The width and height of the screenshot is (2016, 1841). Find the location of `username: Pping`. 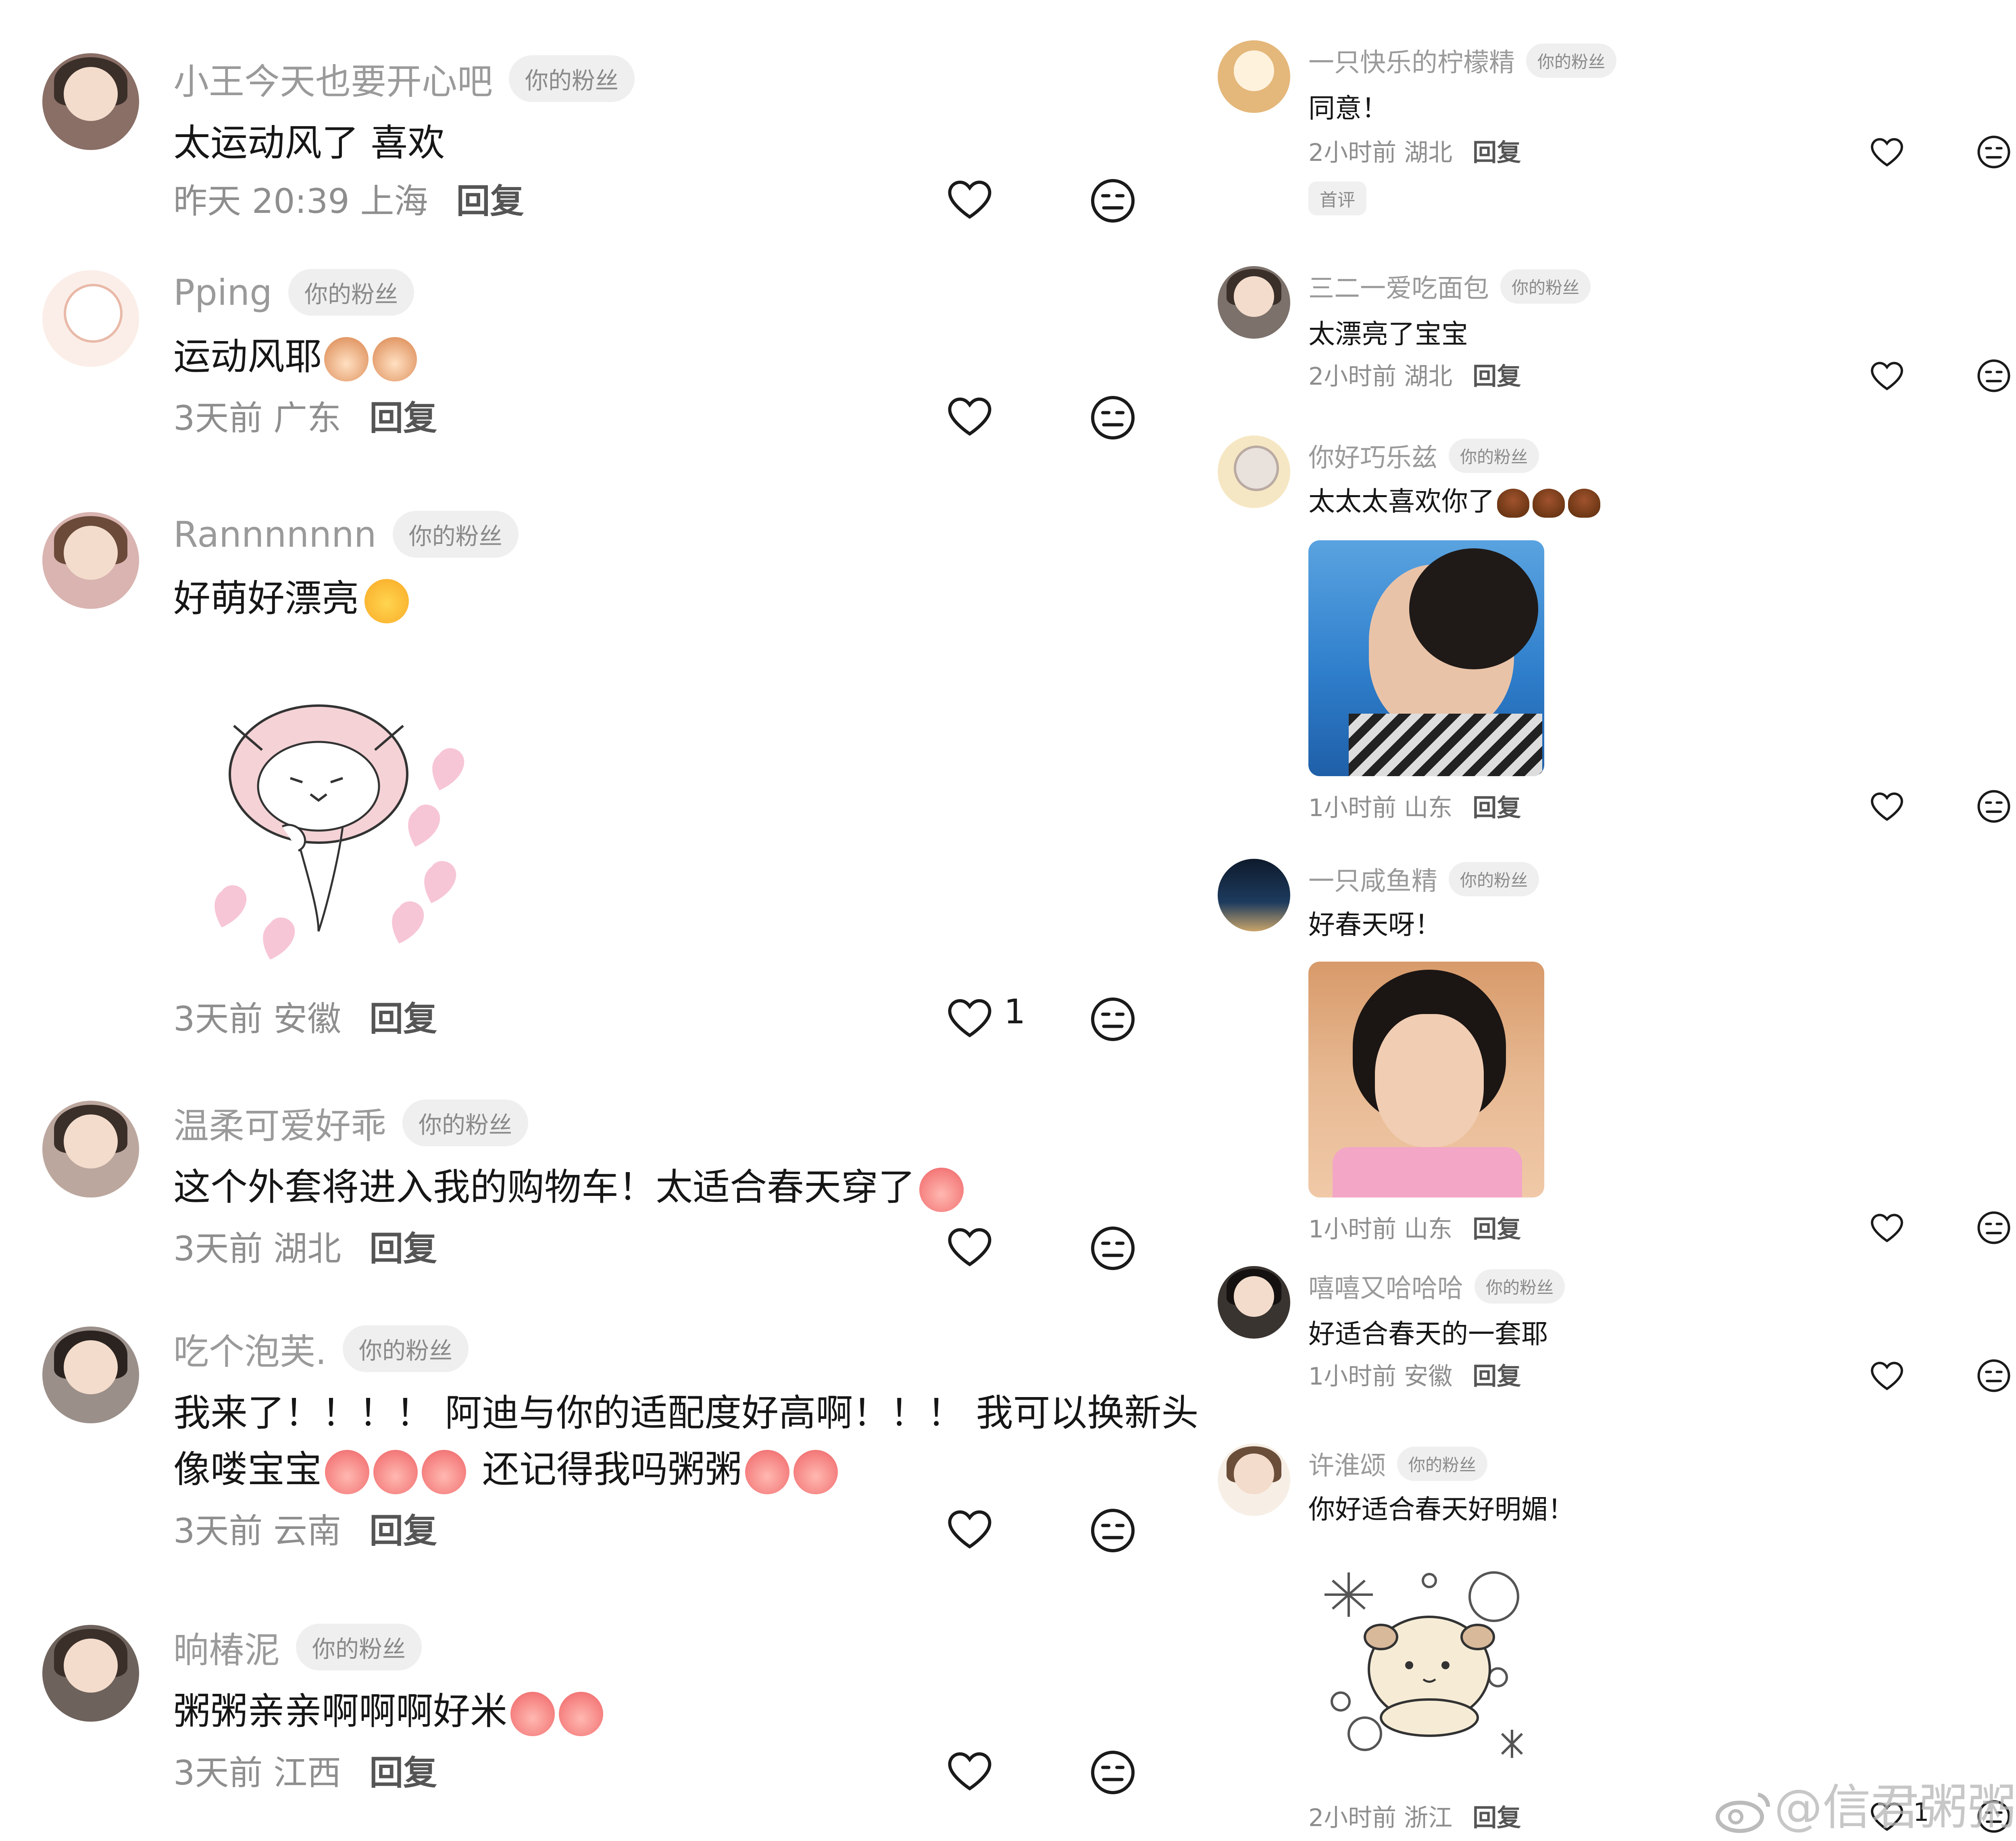

username: Pping is located at coordinates (222, 292).